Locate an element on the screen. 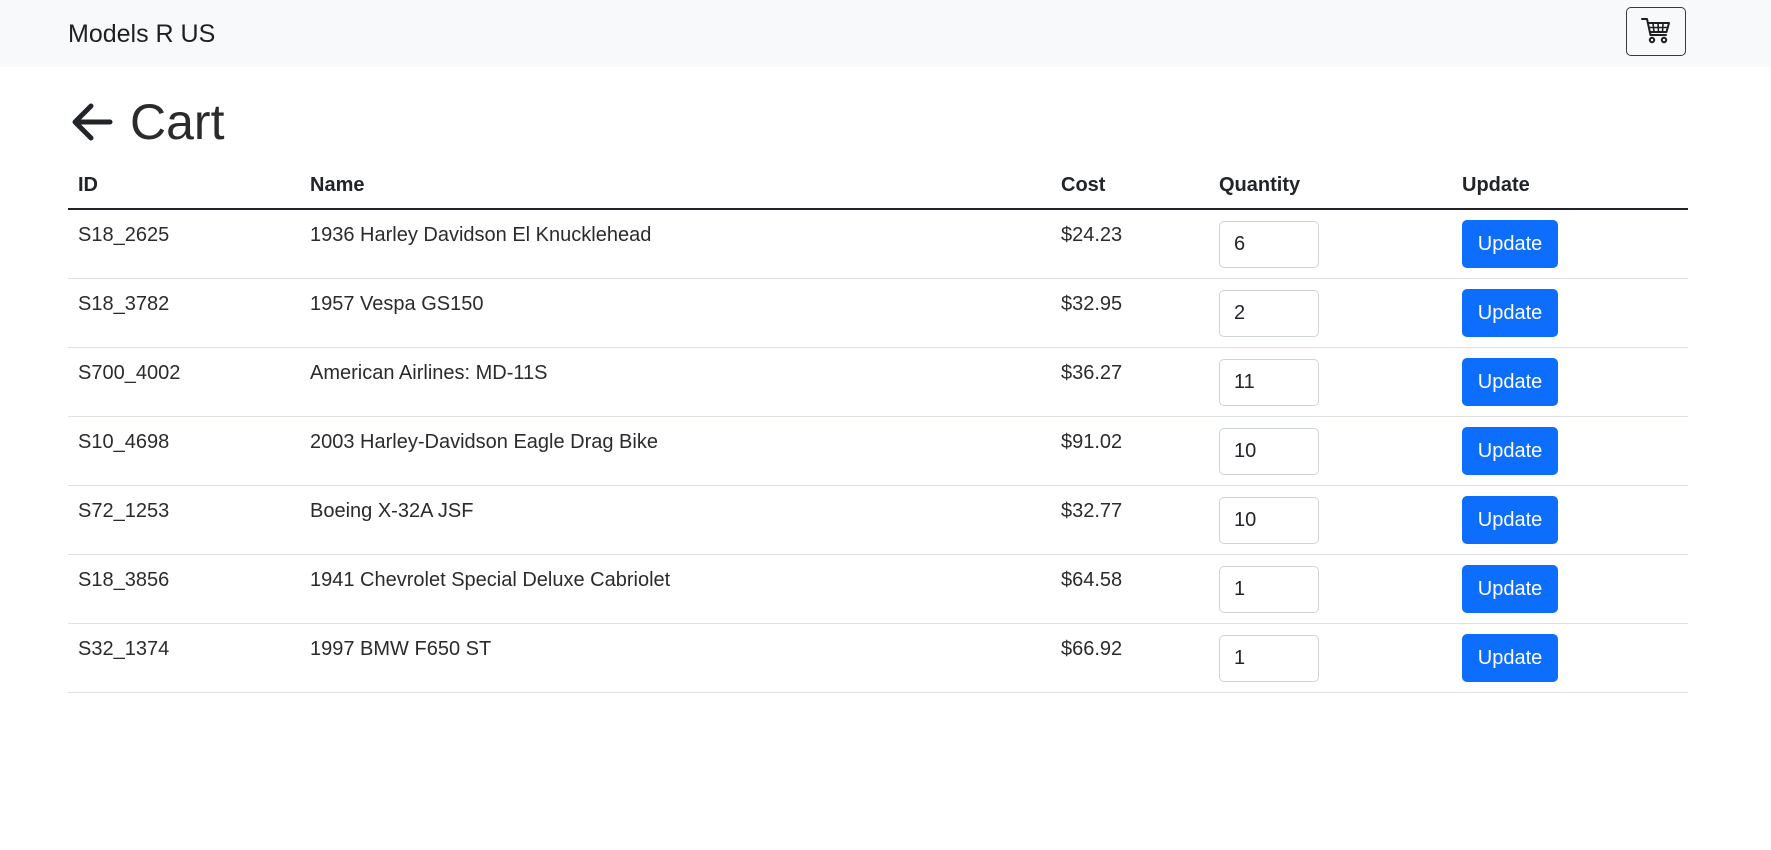  table-row: S32_1374 1997 BMW F650 ST $66.92 Update is located at coordinates (878, 658).